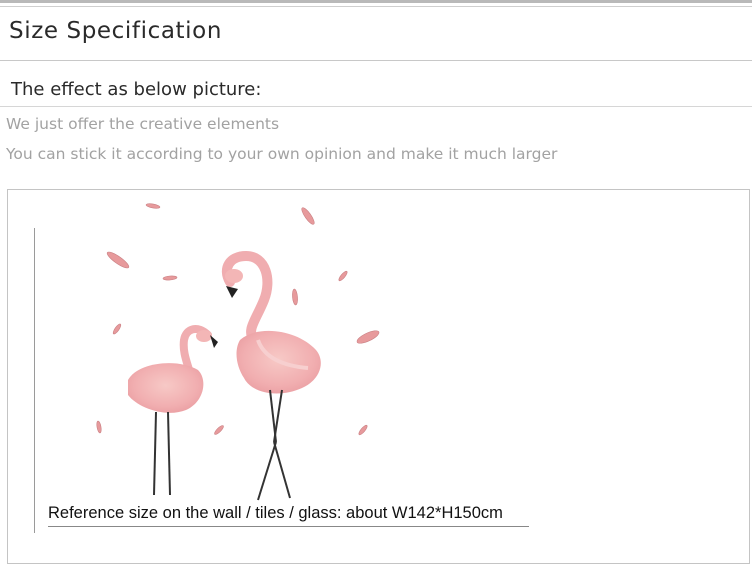  What do you see at coordinates (376, 60) in the screenshot?
I see `title-divider` at bounding box center [376, 60].